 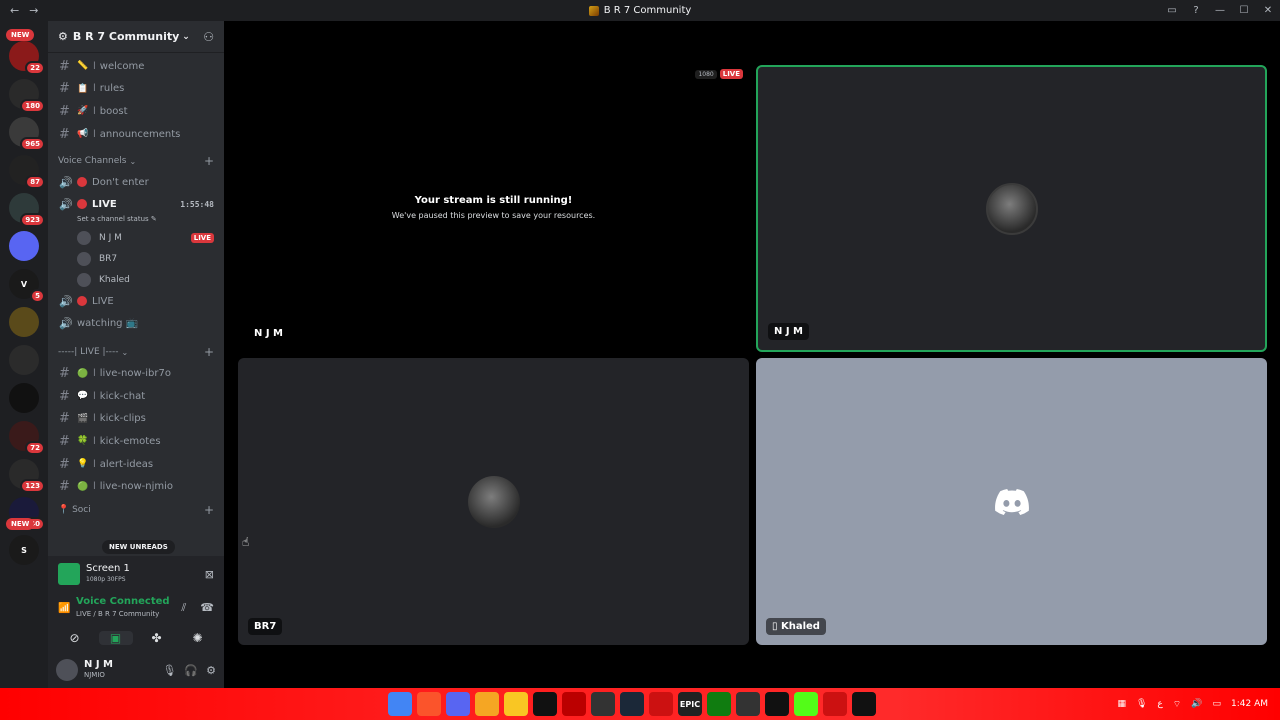 What do you see at coordinates (136, 221) in the screenshot?
I see `set-channel-status: Set a channel status ✎` at bounding box center [136, 221].